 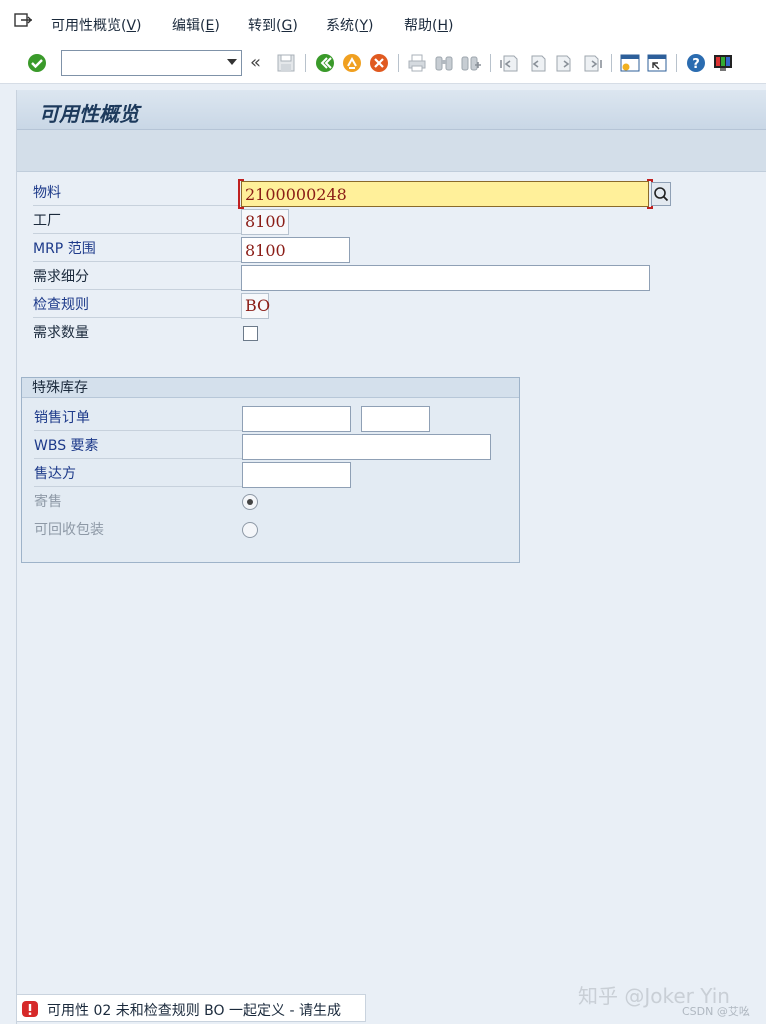 I want to click on watermark-sub: CSDN @艾吆, so click(x=716, y=1011).